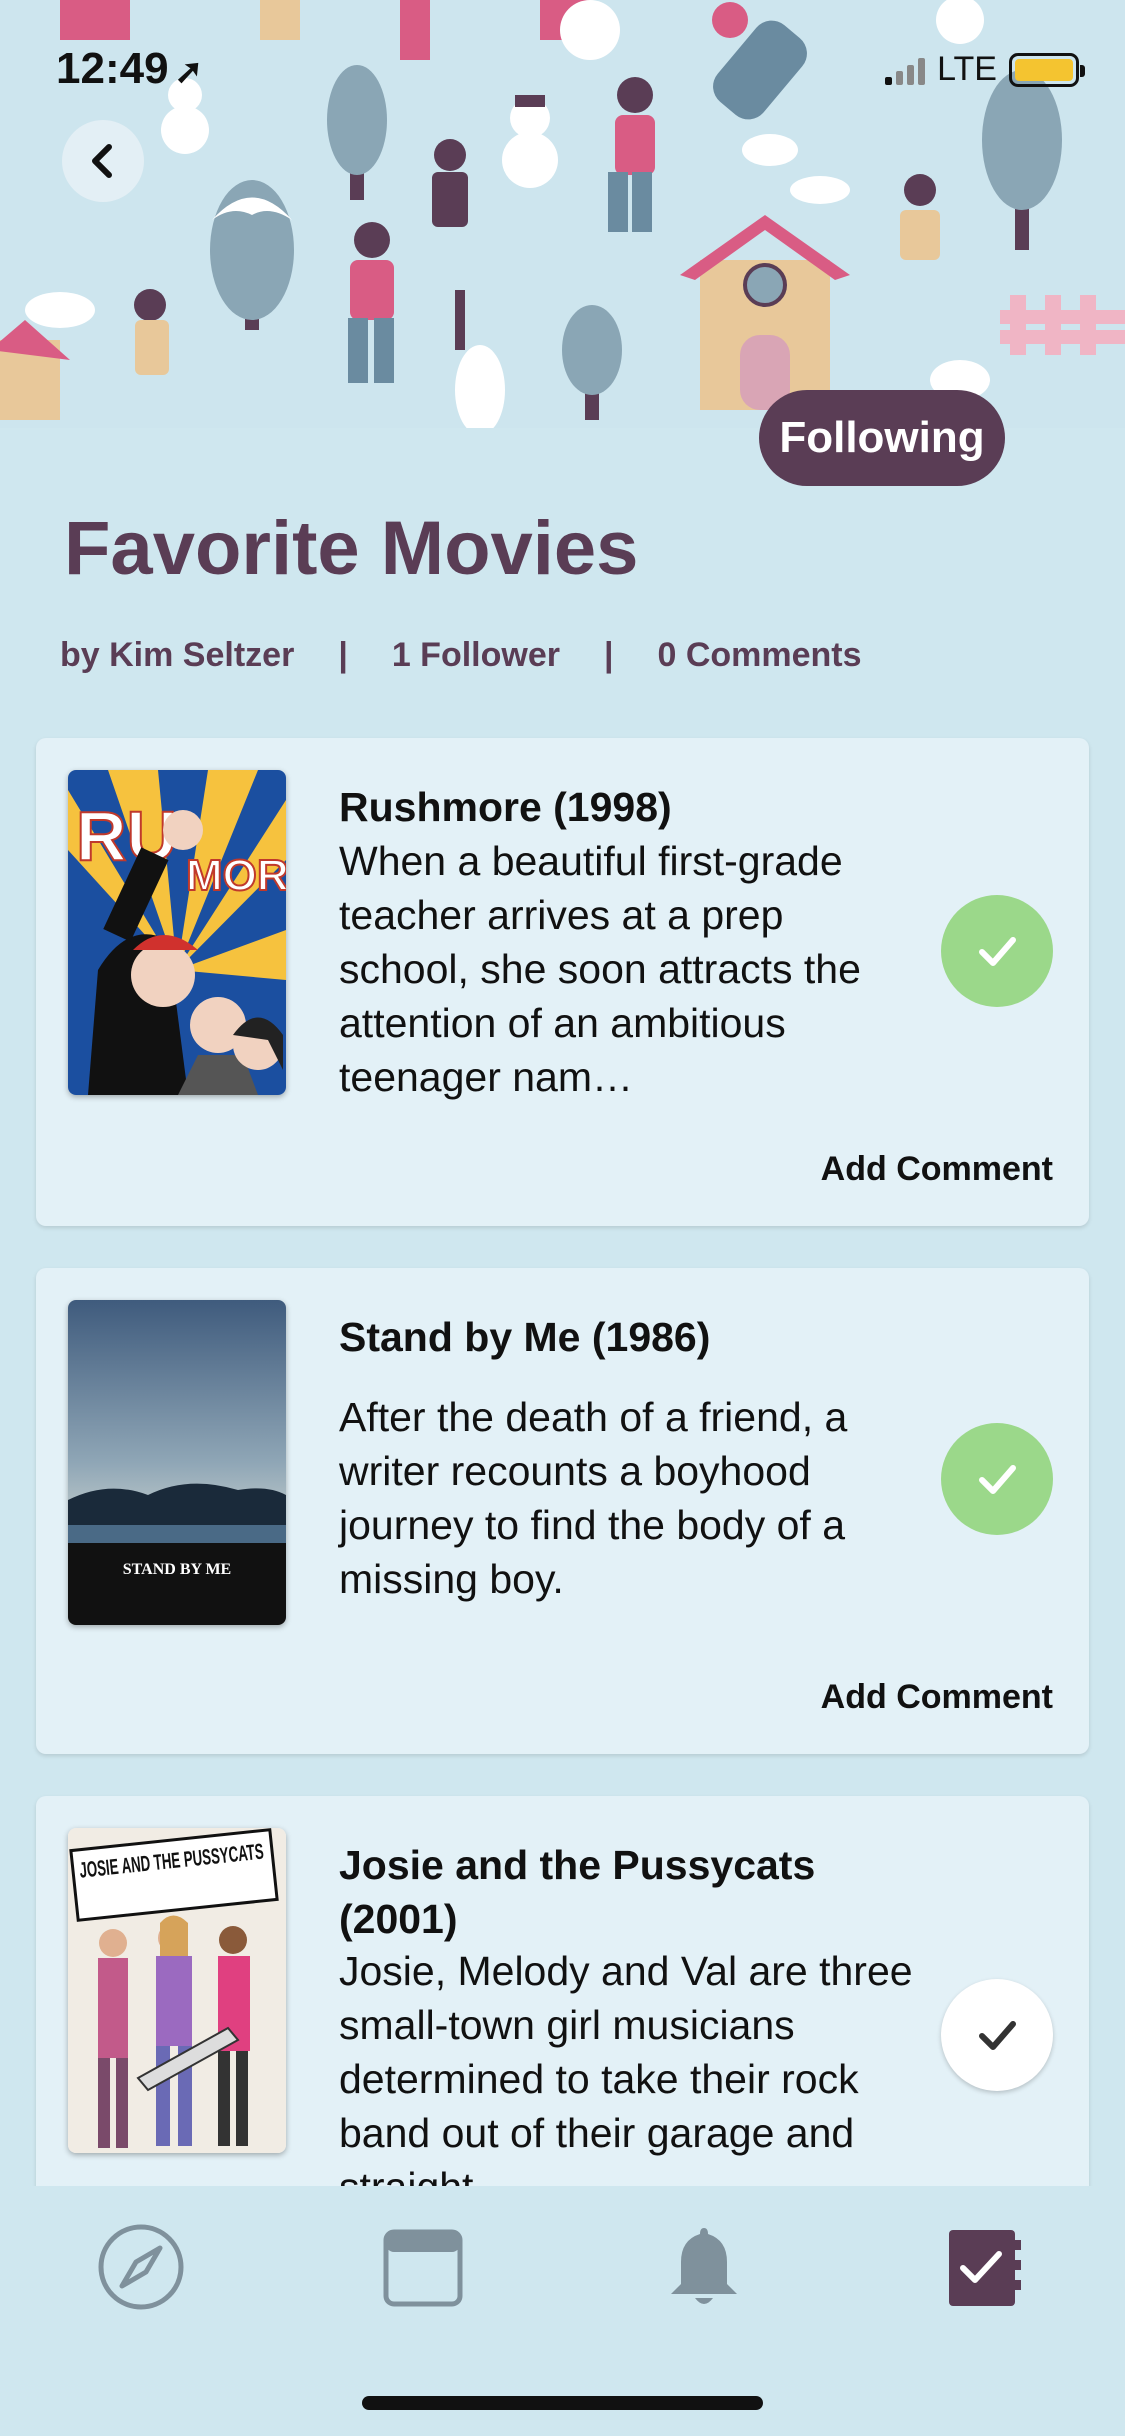 This screenshot has width=1125, height=2436. I want to click on status-bar: 12:49 ➚ LTE, so click(562, 70).